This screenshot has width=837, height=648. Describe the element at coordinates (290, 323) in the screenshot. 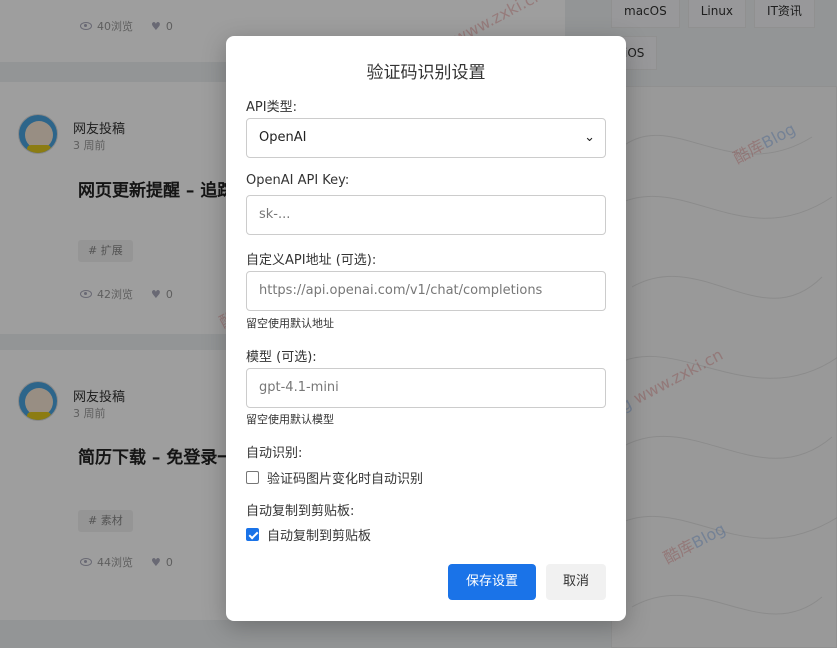

I see `api-url-hint: 留空使用默认地址` at that location.